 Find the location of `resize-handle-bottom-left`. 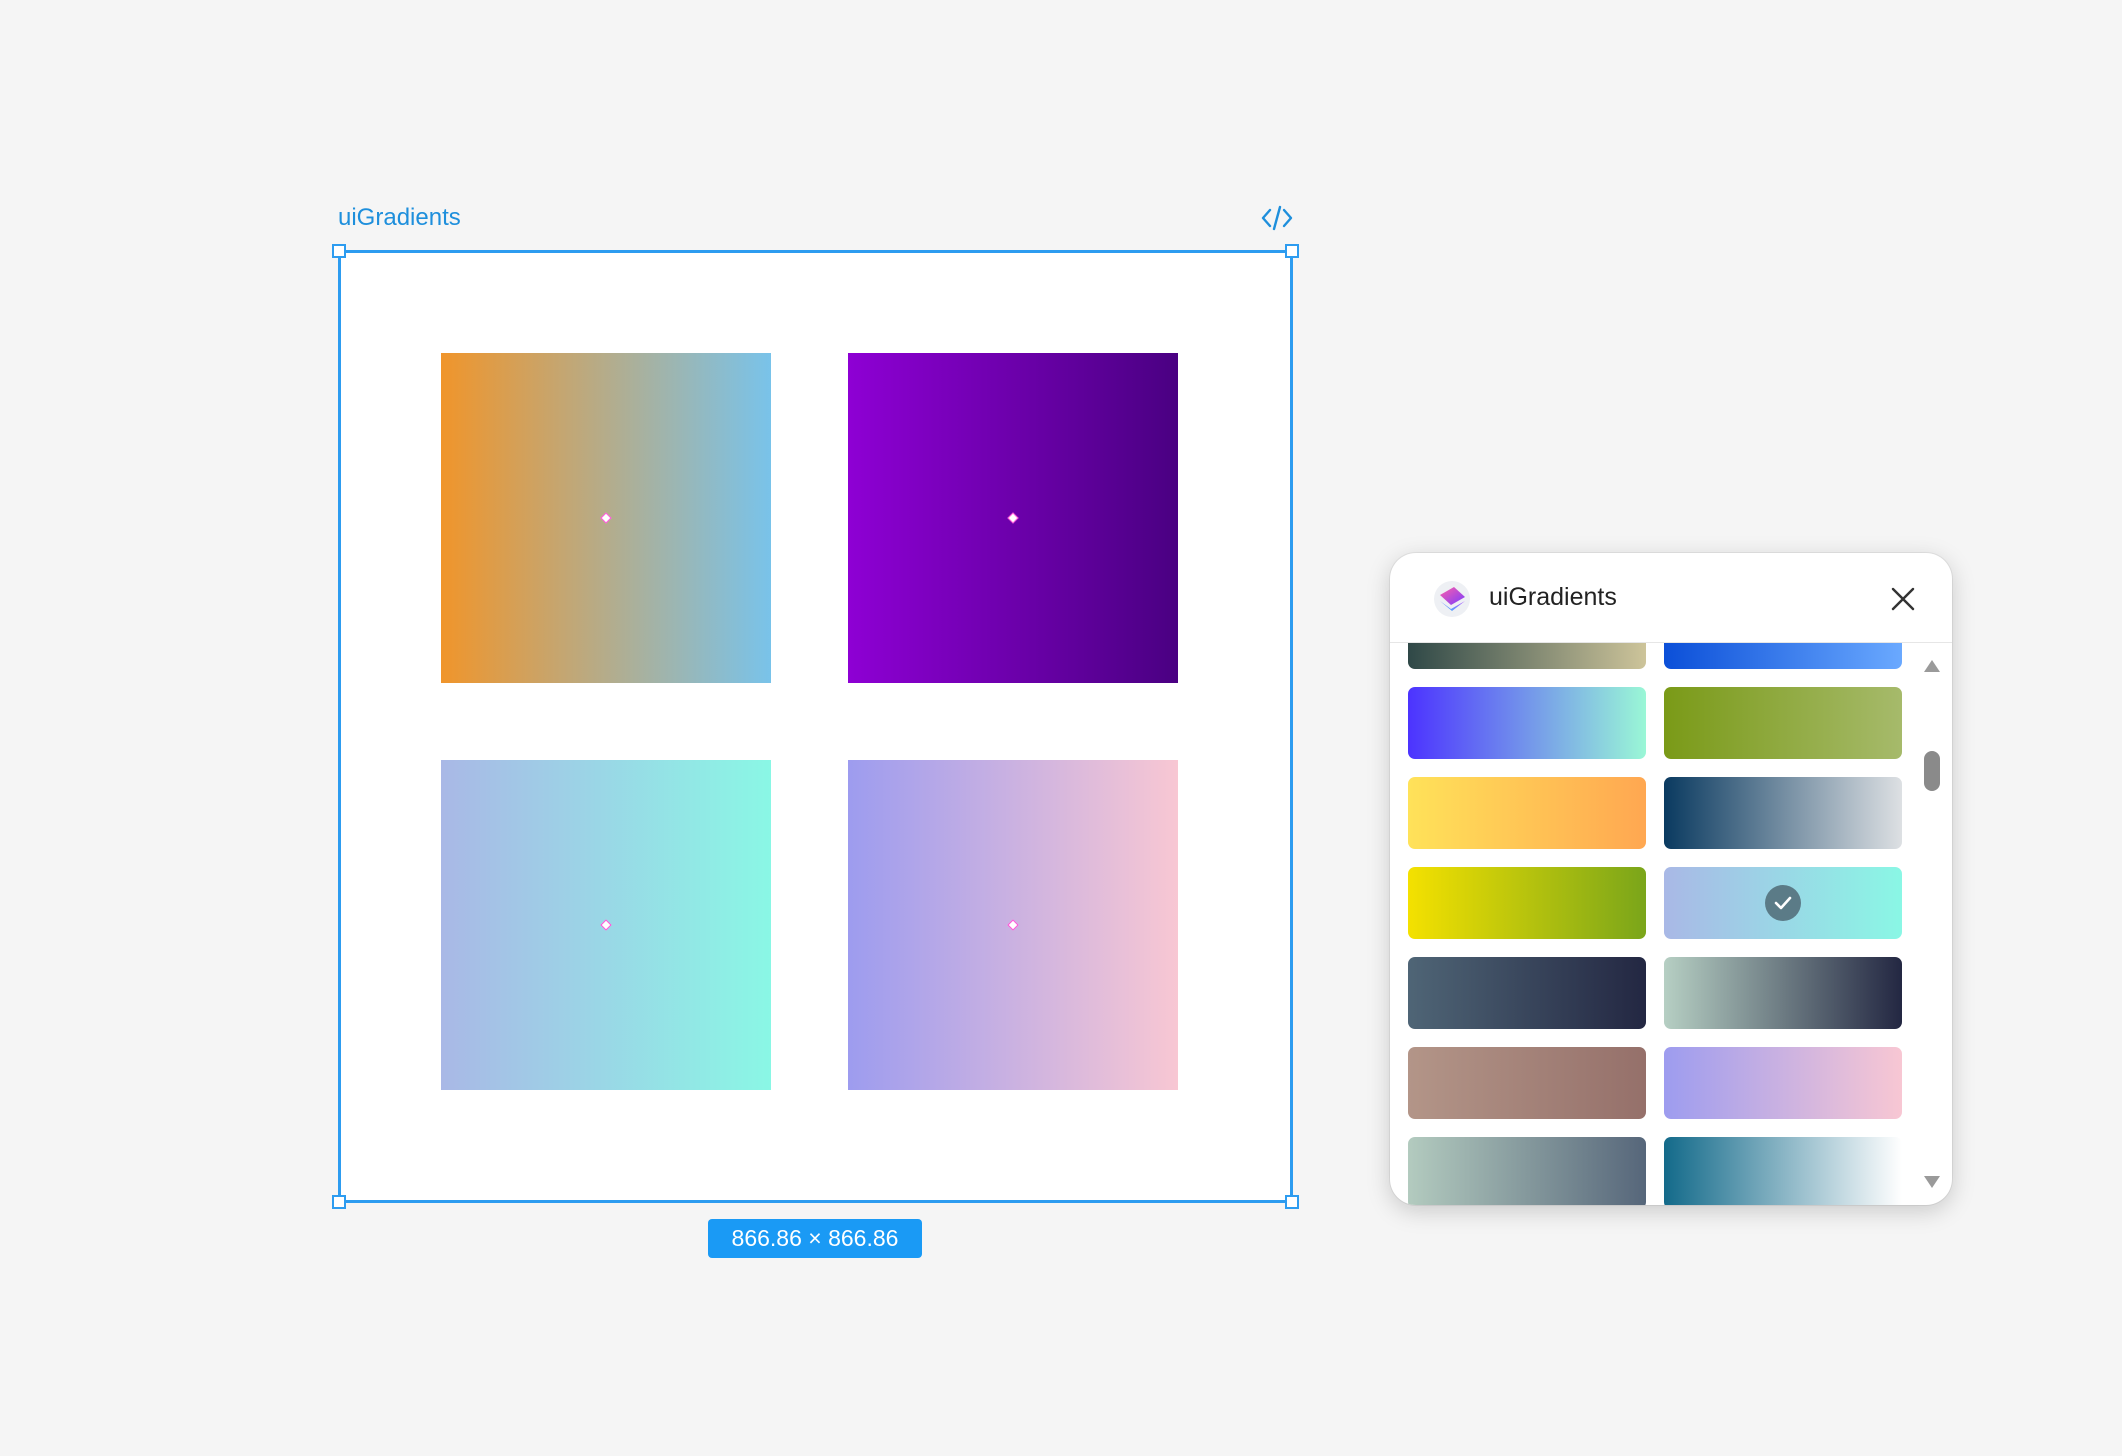

resize-handle-bottom-left is located at coordinates (339, 1202).